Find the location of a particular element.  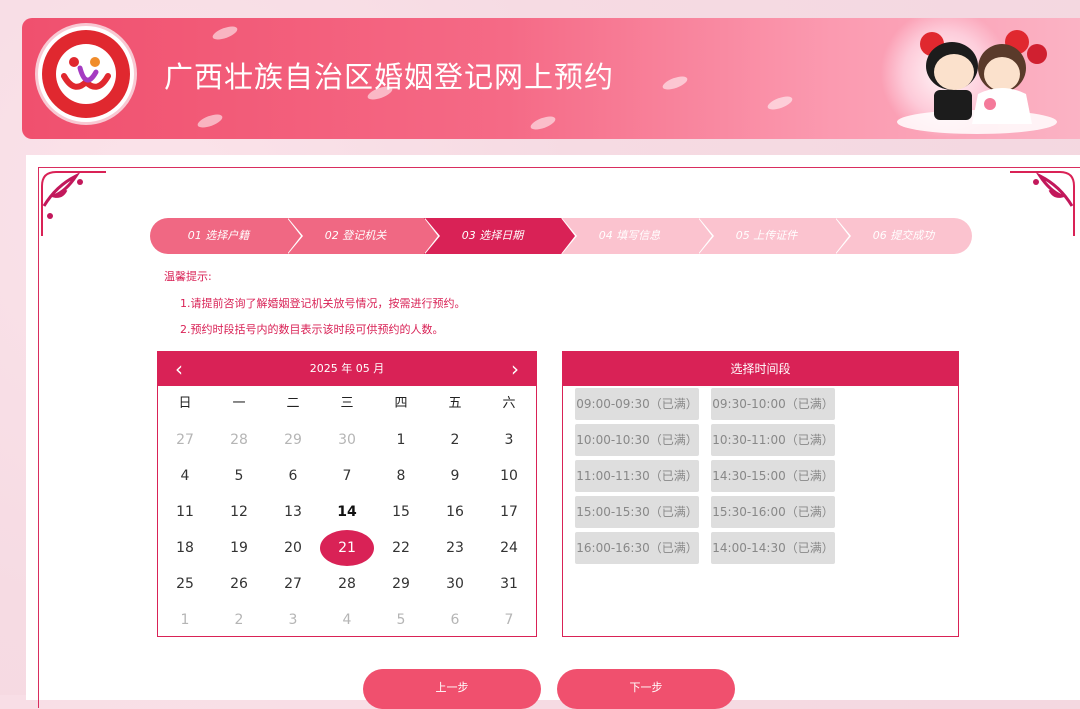

calendar-day: 26 is located at coordinates (239, 584).